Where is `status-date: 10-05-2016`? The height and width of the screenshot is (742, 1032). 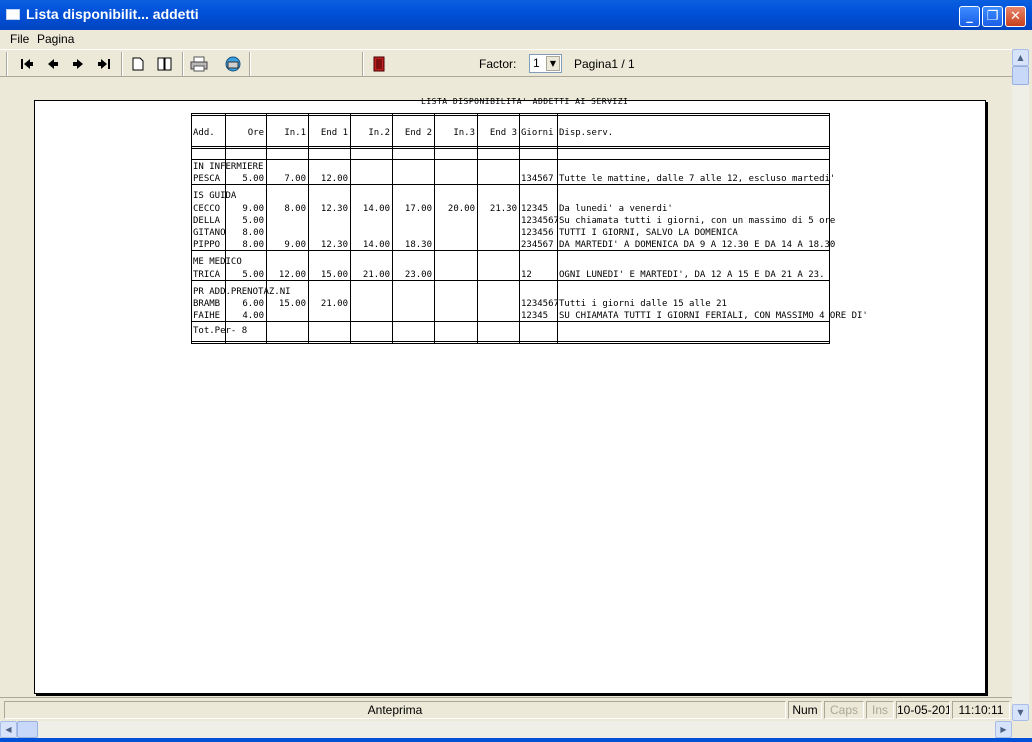
status-date: 10-05-2016 is located at coordinates (923, 710).